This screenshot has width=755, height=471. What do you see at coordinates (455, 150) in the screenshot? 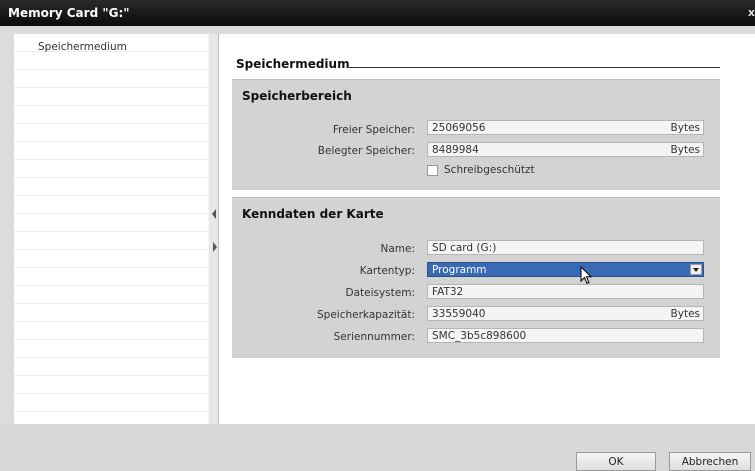
I see `belegter-speicher-value: 8489984` at bounding box center [455, 150].